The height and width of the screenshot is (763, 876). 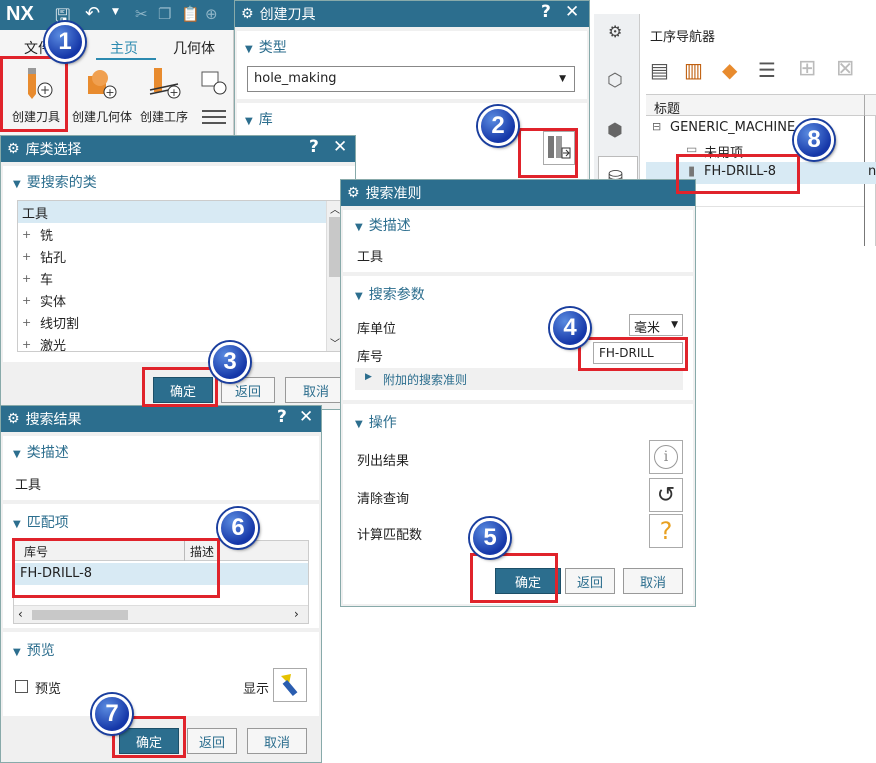 I want to click on part-navigator-icon: ⬡, so click(x=615, y=80).